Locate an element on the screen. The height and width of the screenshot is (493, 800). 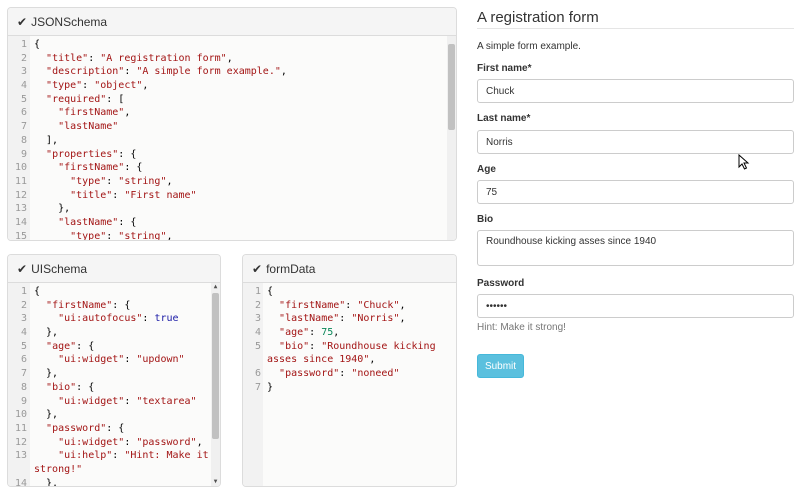
code-line: "type": "string", is located at coordinates (245, 235).